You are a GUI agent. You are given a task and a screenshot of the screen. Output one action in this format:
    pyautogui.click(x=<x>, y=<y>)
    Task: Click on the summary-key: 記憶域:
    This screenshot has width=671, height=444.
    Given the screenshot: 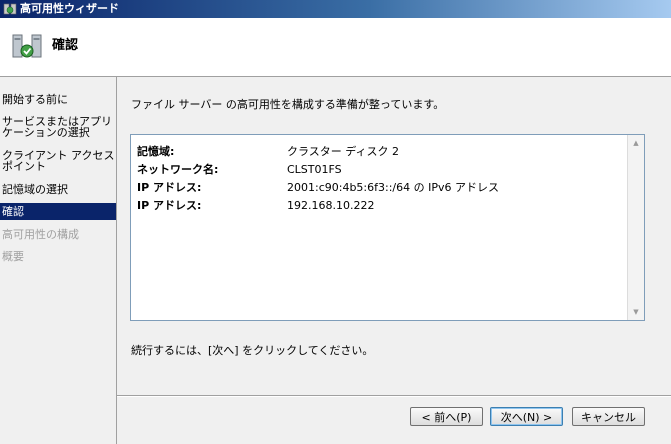 What is the action you would take?
    pyautogui.click(x=156, y=151)
    